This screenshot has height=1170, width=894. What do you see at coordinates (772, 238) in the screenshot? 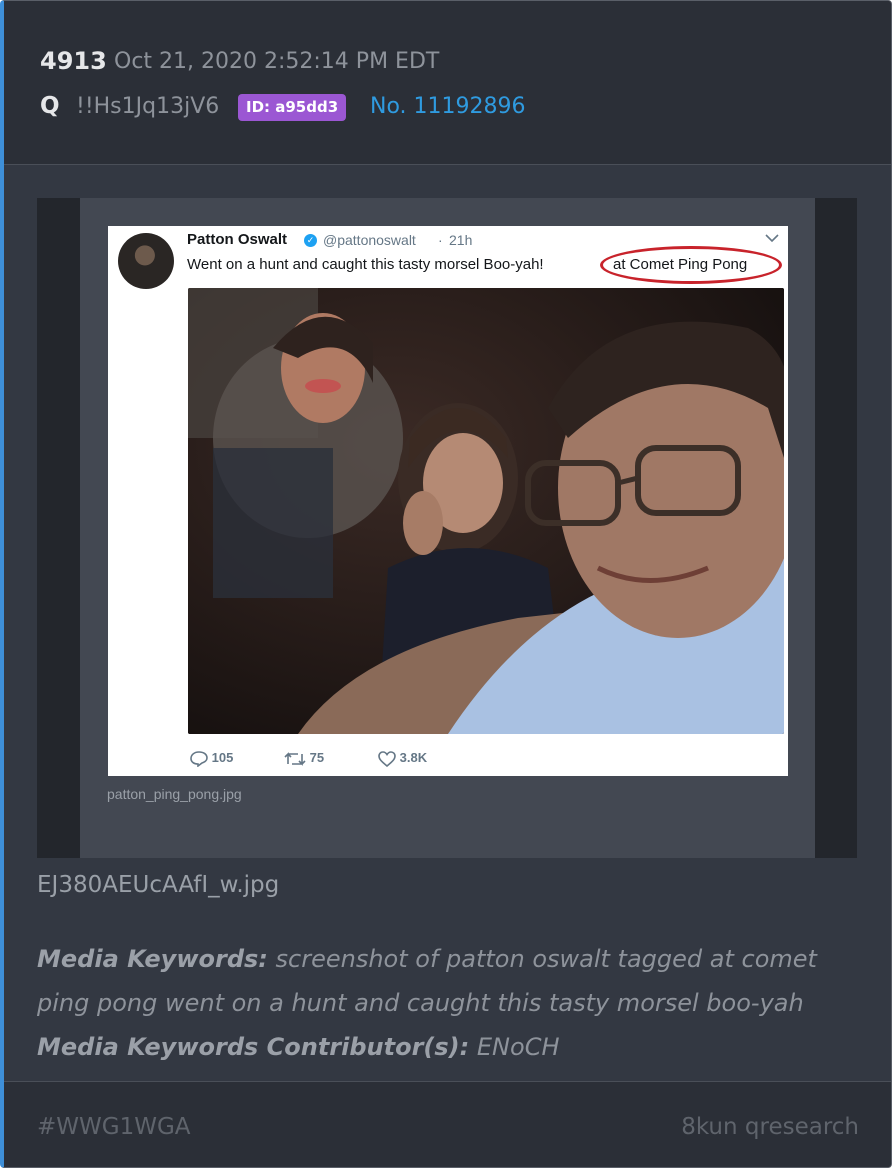
I see `chevron-down-icon` at bounding box center [772, 238].